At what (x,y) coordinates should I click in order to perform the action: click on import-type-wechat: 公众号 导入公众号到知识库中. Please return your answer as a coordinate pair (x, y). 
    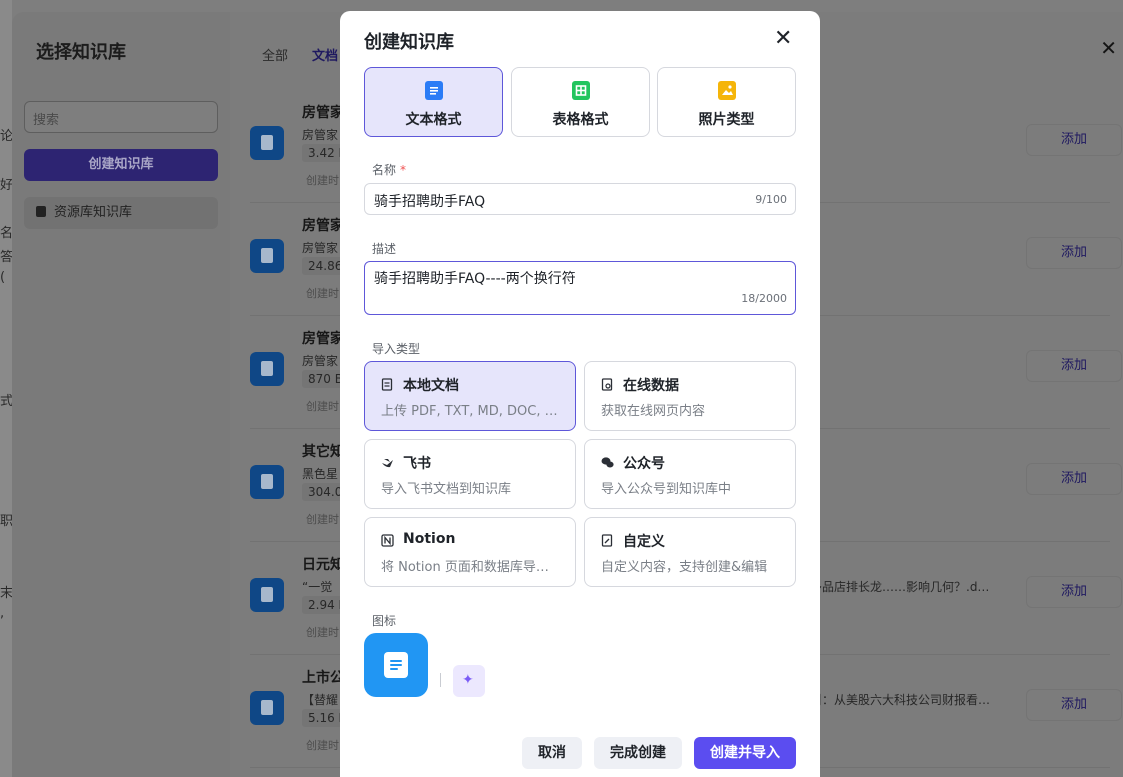
    Looking at the image, I should click on (690, 474).